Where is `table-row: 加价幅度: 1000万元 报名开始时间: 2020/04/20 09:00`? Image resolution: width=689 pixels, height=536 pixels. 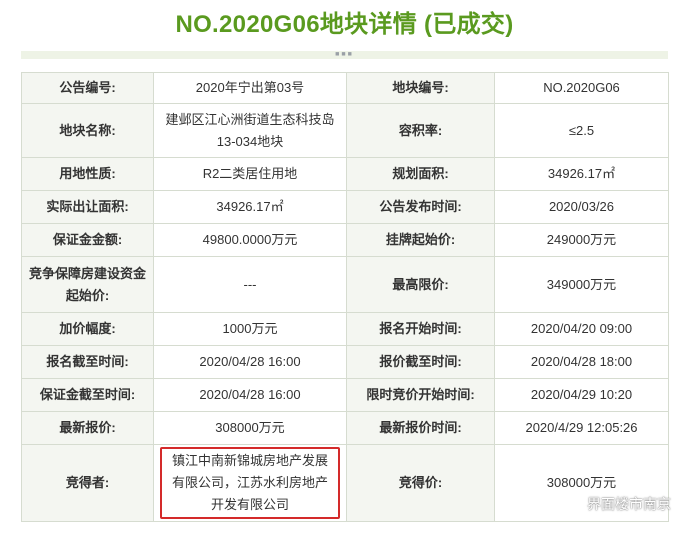
table-row: 加价幅度: 1000万元 报名开始时间: 2020/04/20 09:00 is located at coordinates (345, 329).